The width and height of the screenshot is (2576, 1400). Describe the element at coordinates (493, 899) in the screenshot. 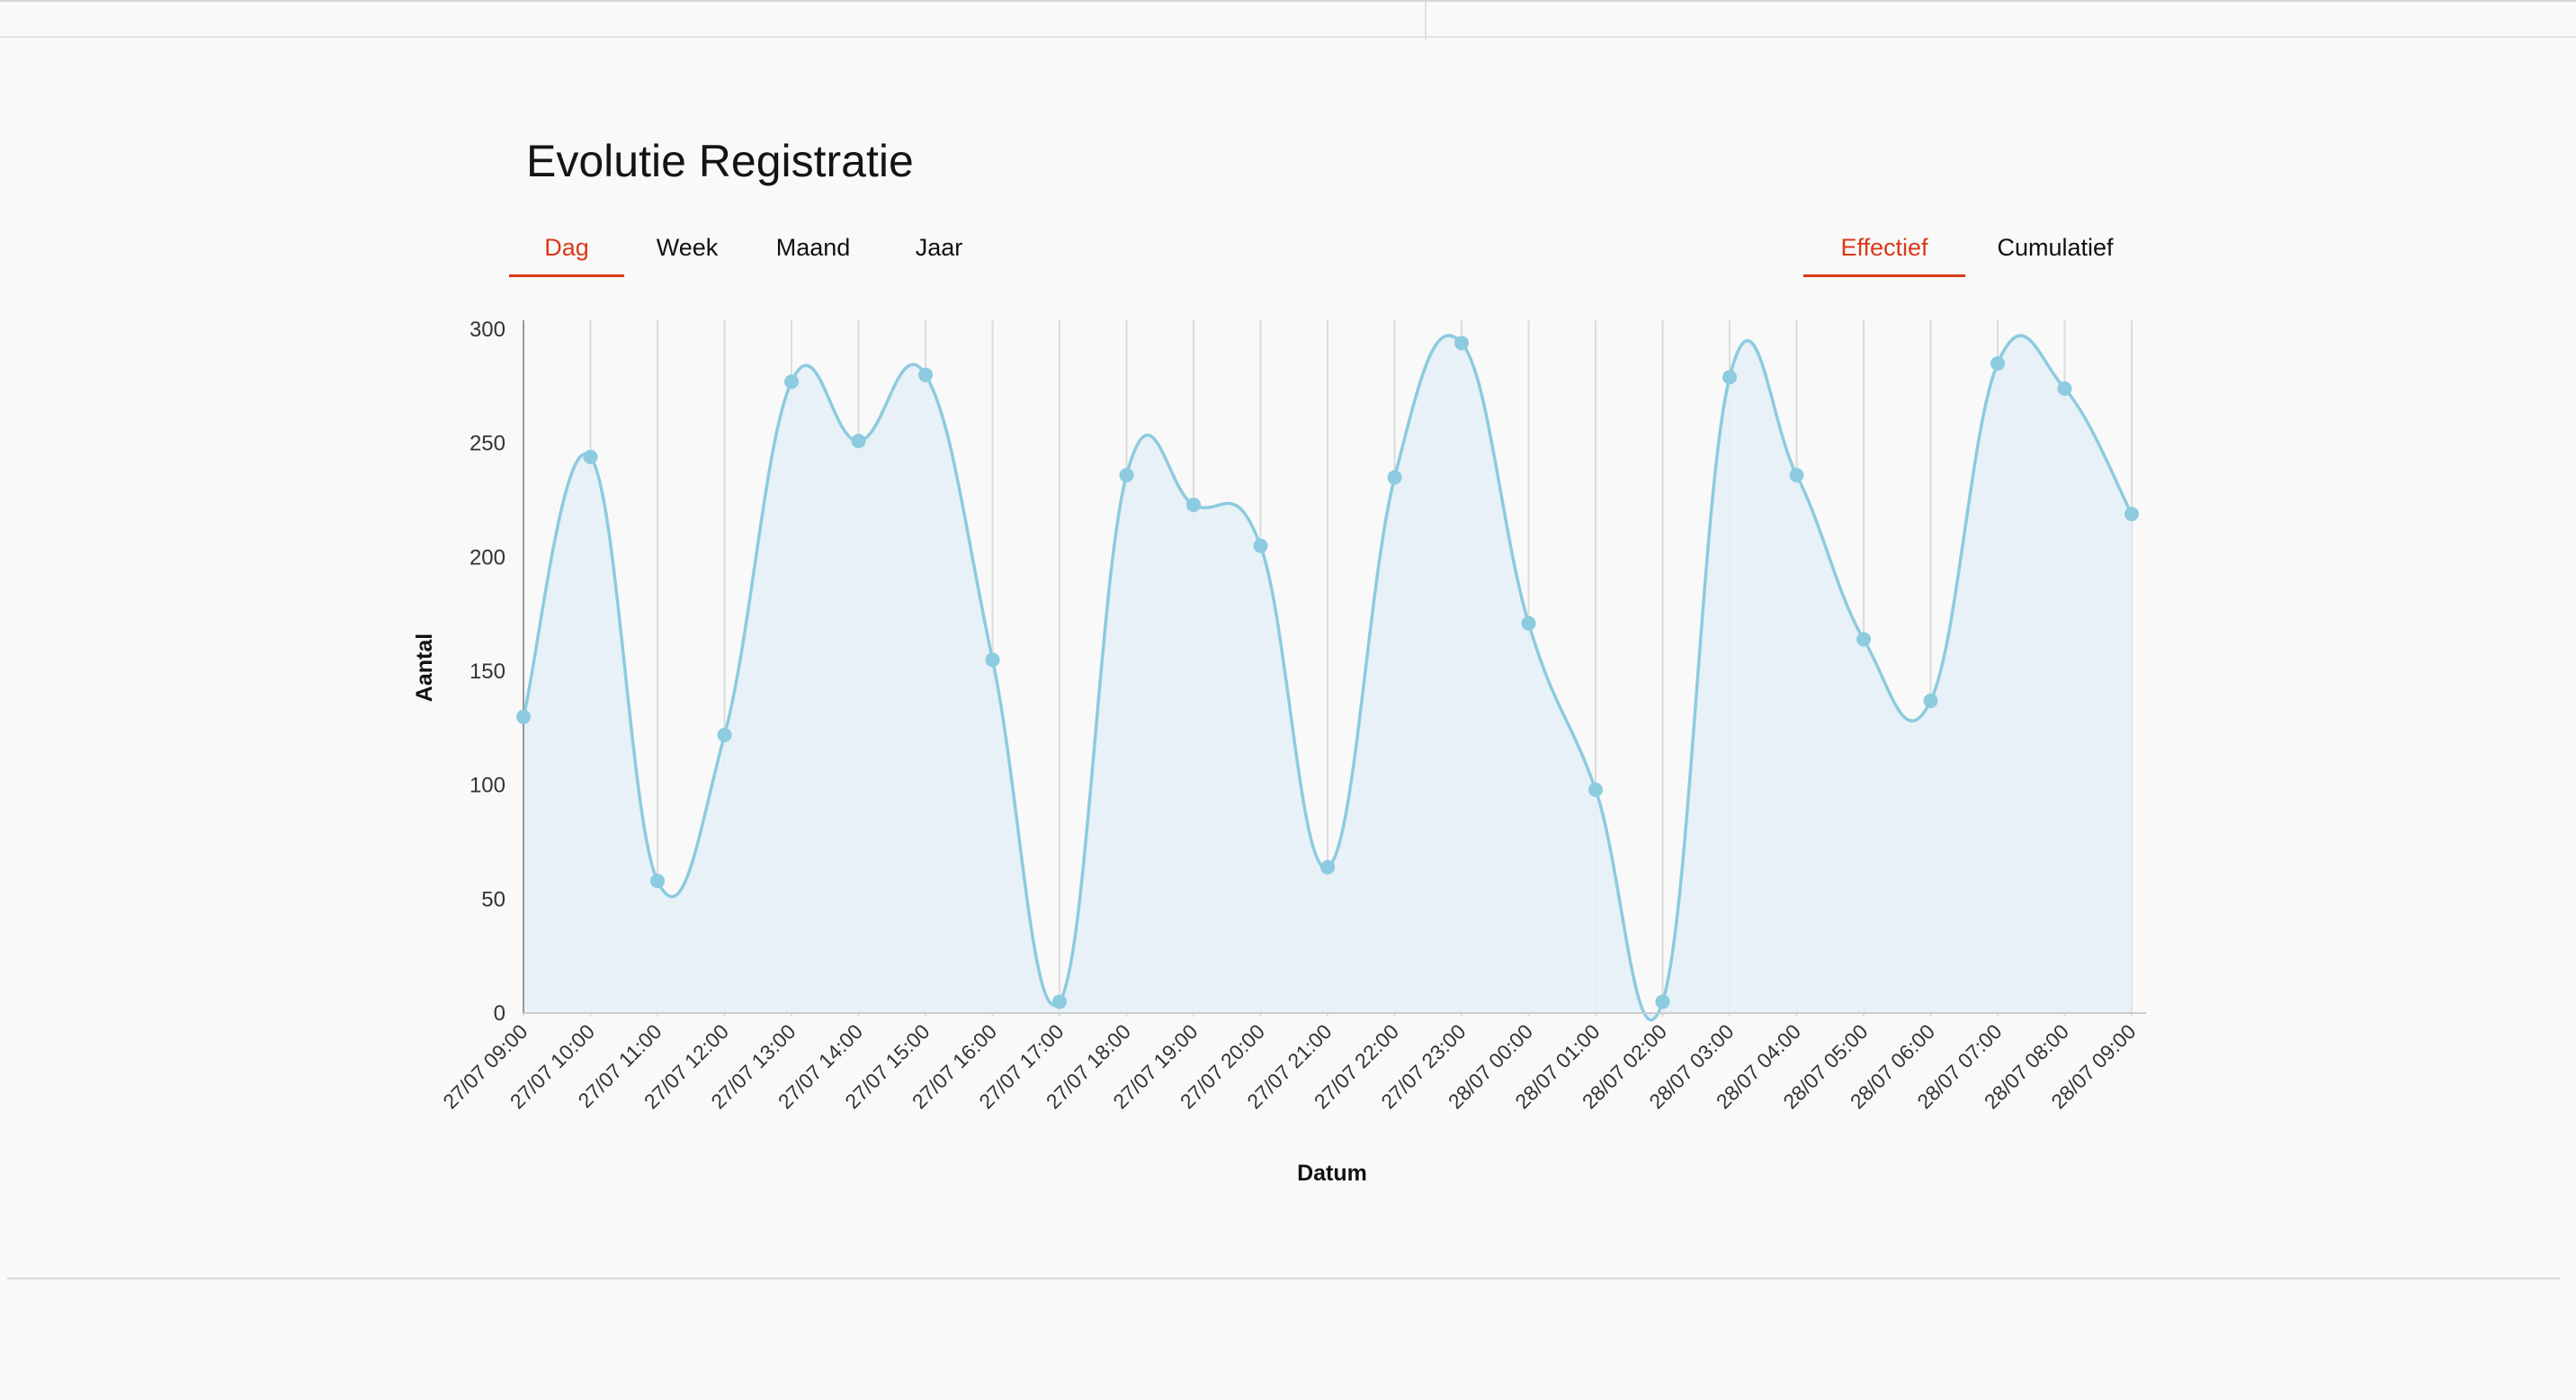

I see `y-tick-label: 50` at that location.